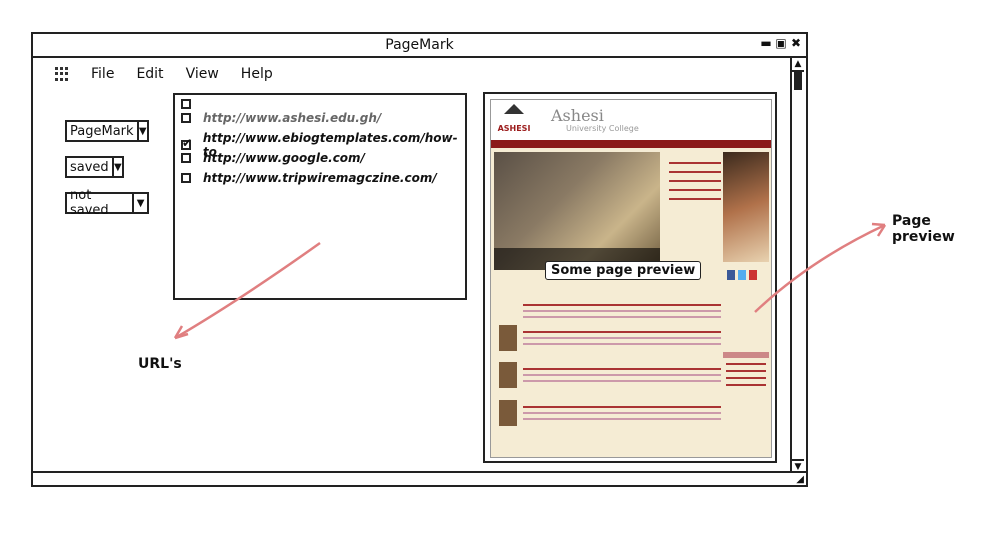  What do you see at coordinates (160, 364) in the screenshot?
I see `urls-annotation: URL's` at bounding box center [160, 364].